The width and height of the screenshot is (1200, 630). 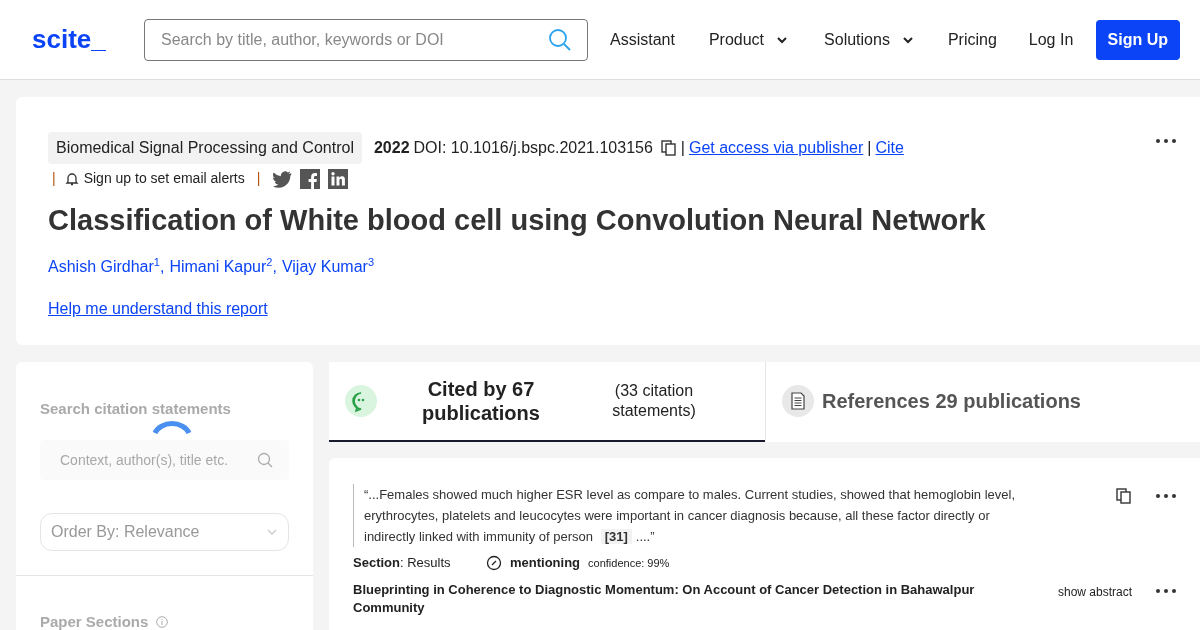 What do you see at coordinates (158, 308) in the screenshot?
I see `help-link: Help me understand this report` at bounding box center [158, 308].